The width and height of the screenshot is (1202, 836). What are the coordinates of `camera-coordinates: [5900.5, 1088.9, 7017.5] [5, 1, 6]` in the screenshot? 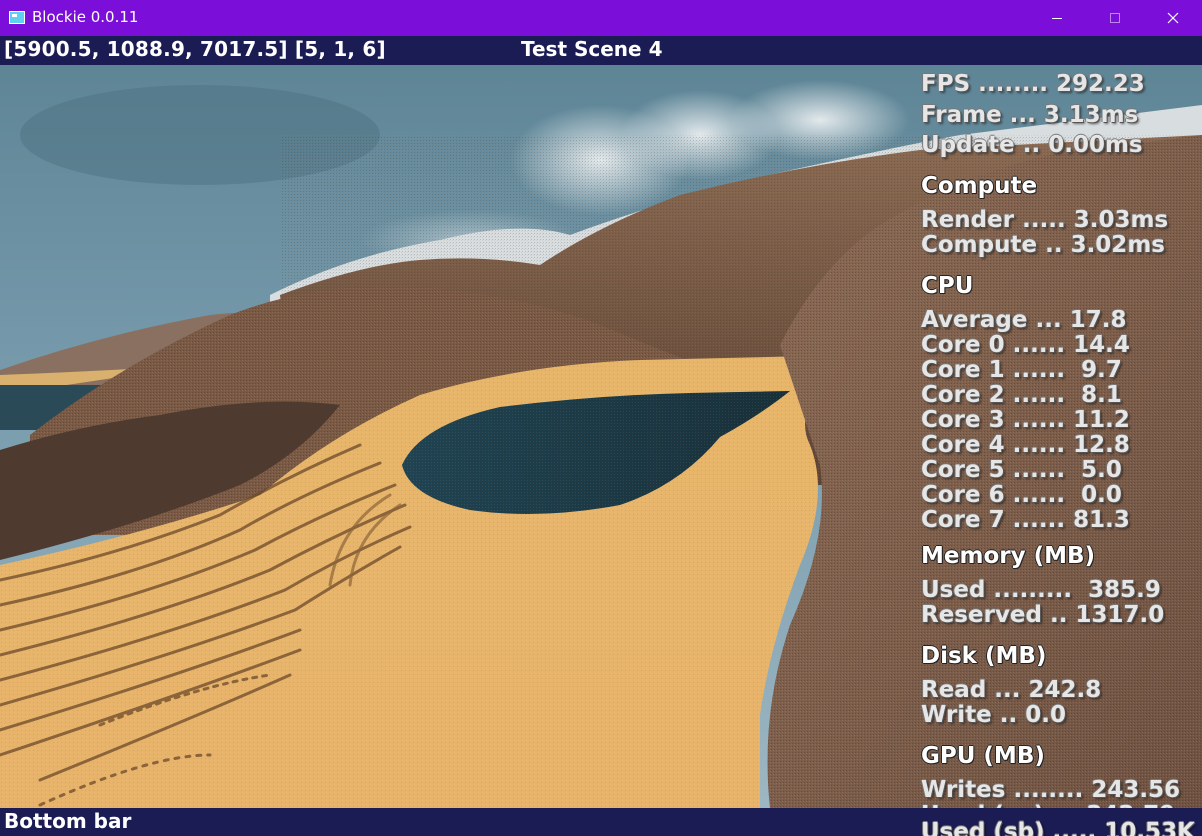 It's located at (195, 49).